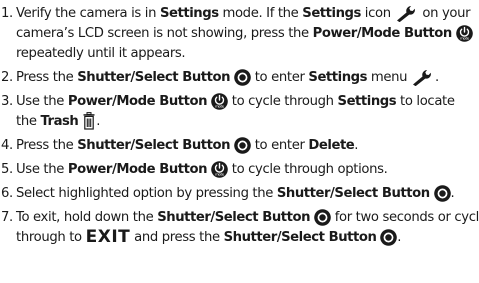  I want to click on step-line: repeatedly until it appears., so click(247, 54).